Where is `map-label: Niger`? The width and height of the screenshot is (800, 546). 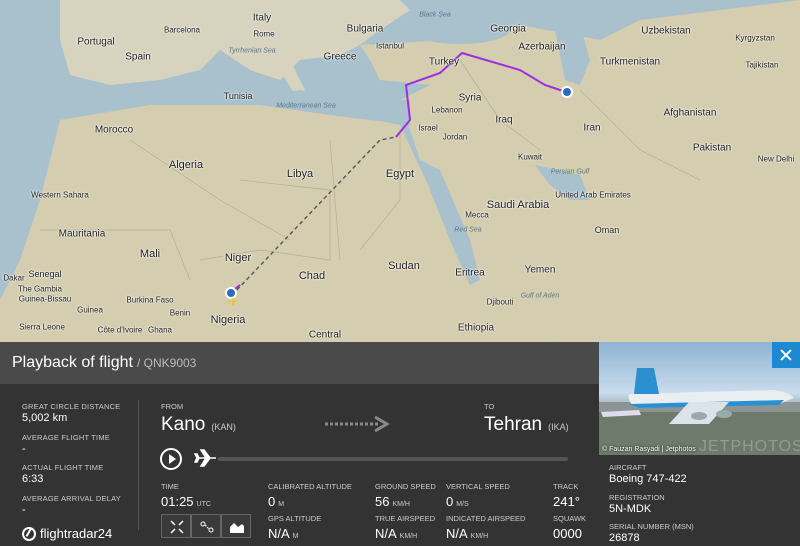
map-label: Niger is located at coordinates (238, 258).